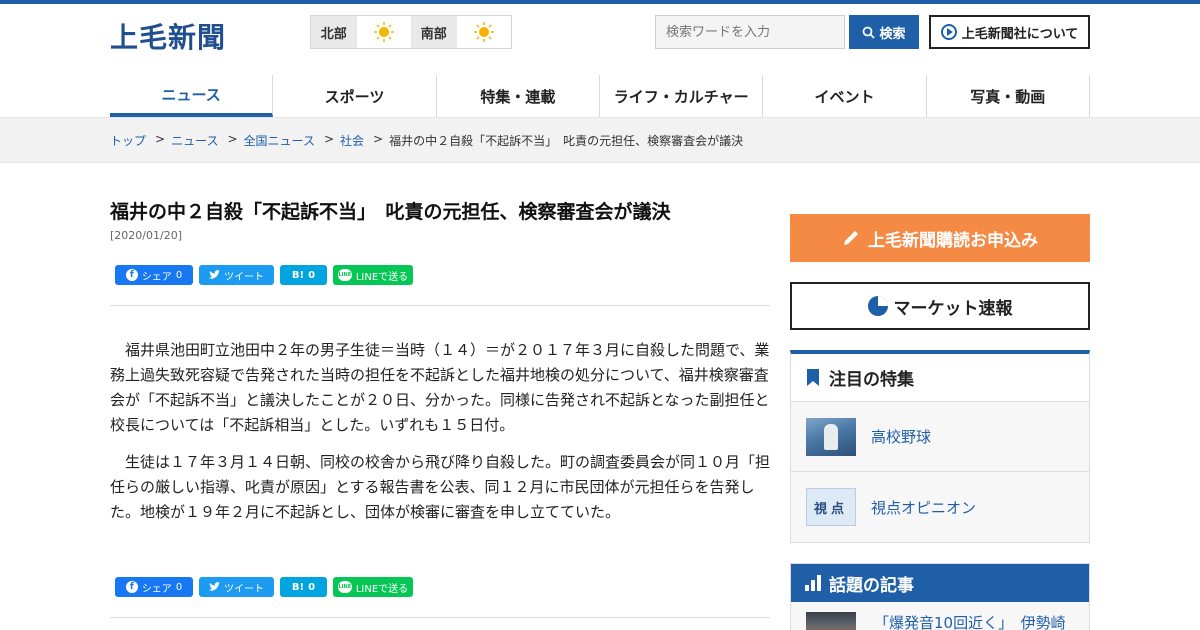 This screenshot has height=630, width=1200. Describe the element at coordinates (953, 240) in the screenshot. I see `subscribe-label: 上毛新聞購読お申込み` at that location.